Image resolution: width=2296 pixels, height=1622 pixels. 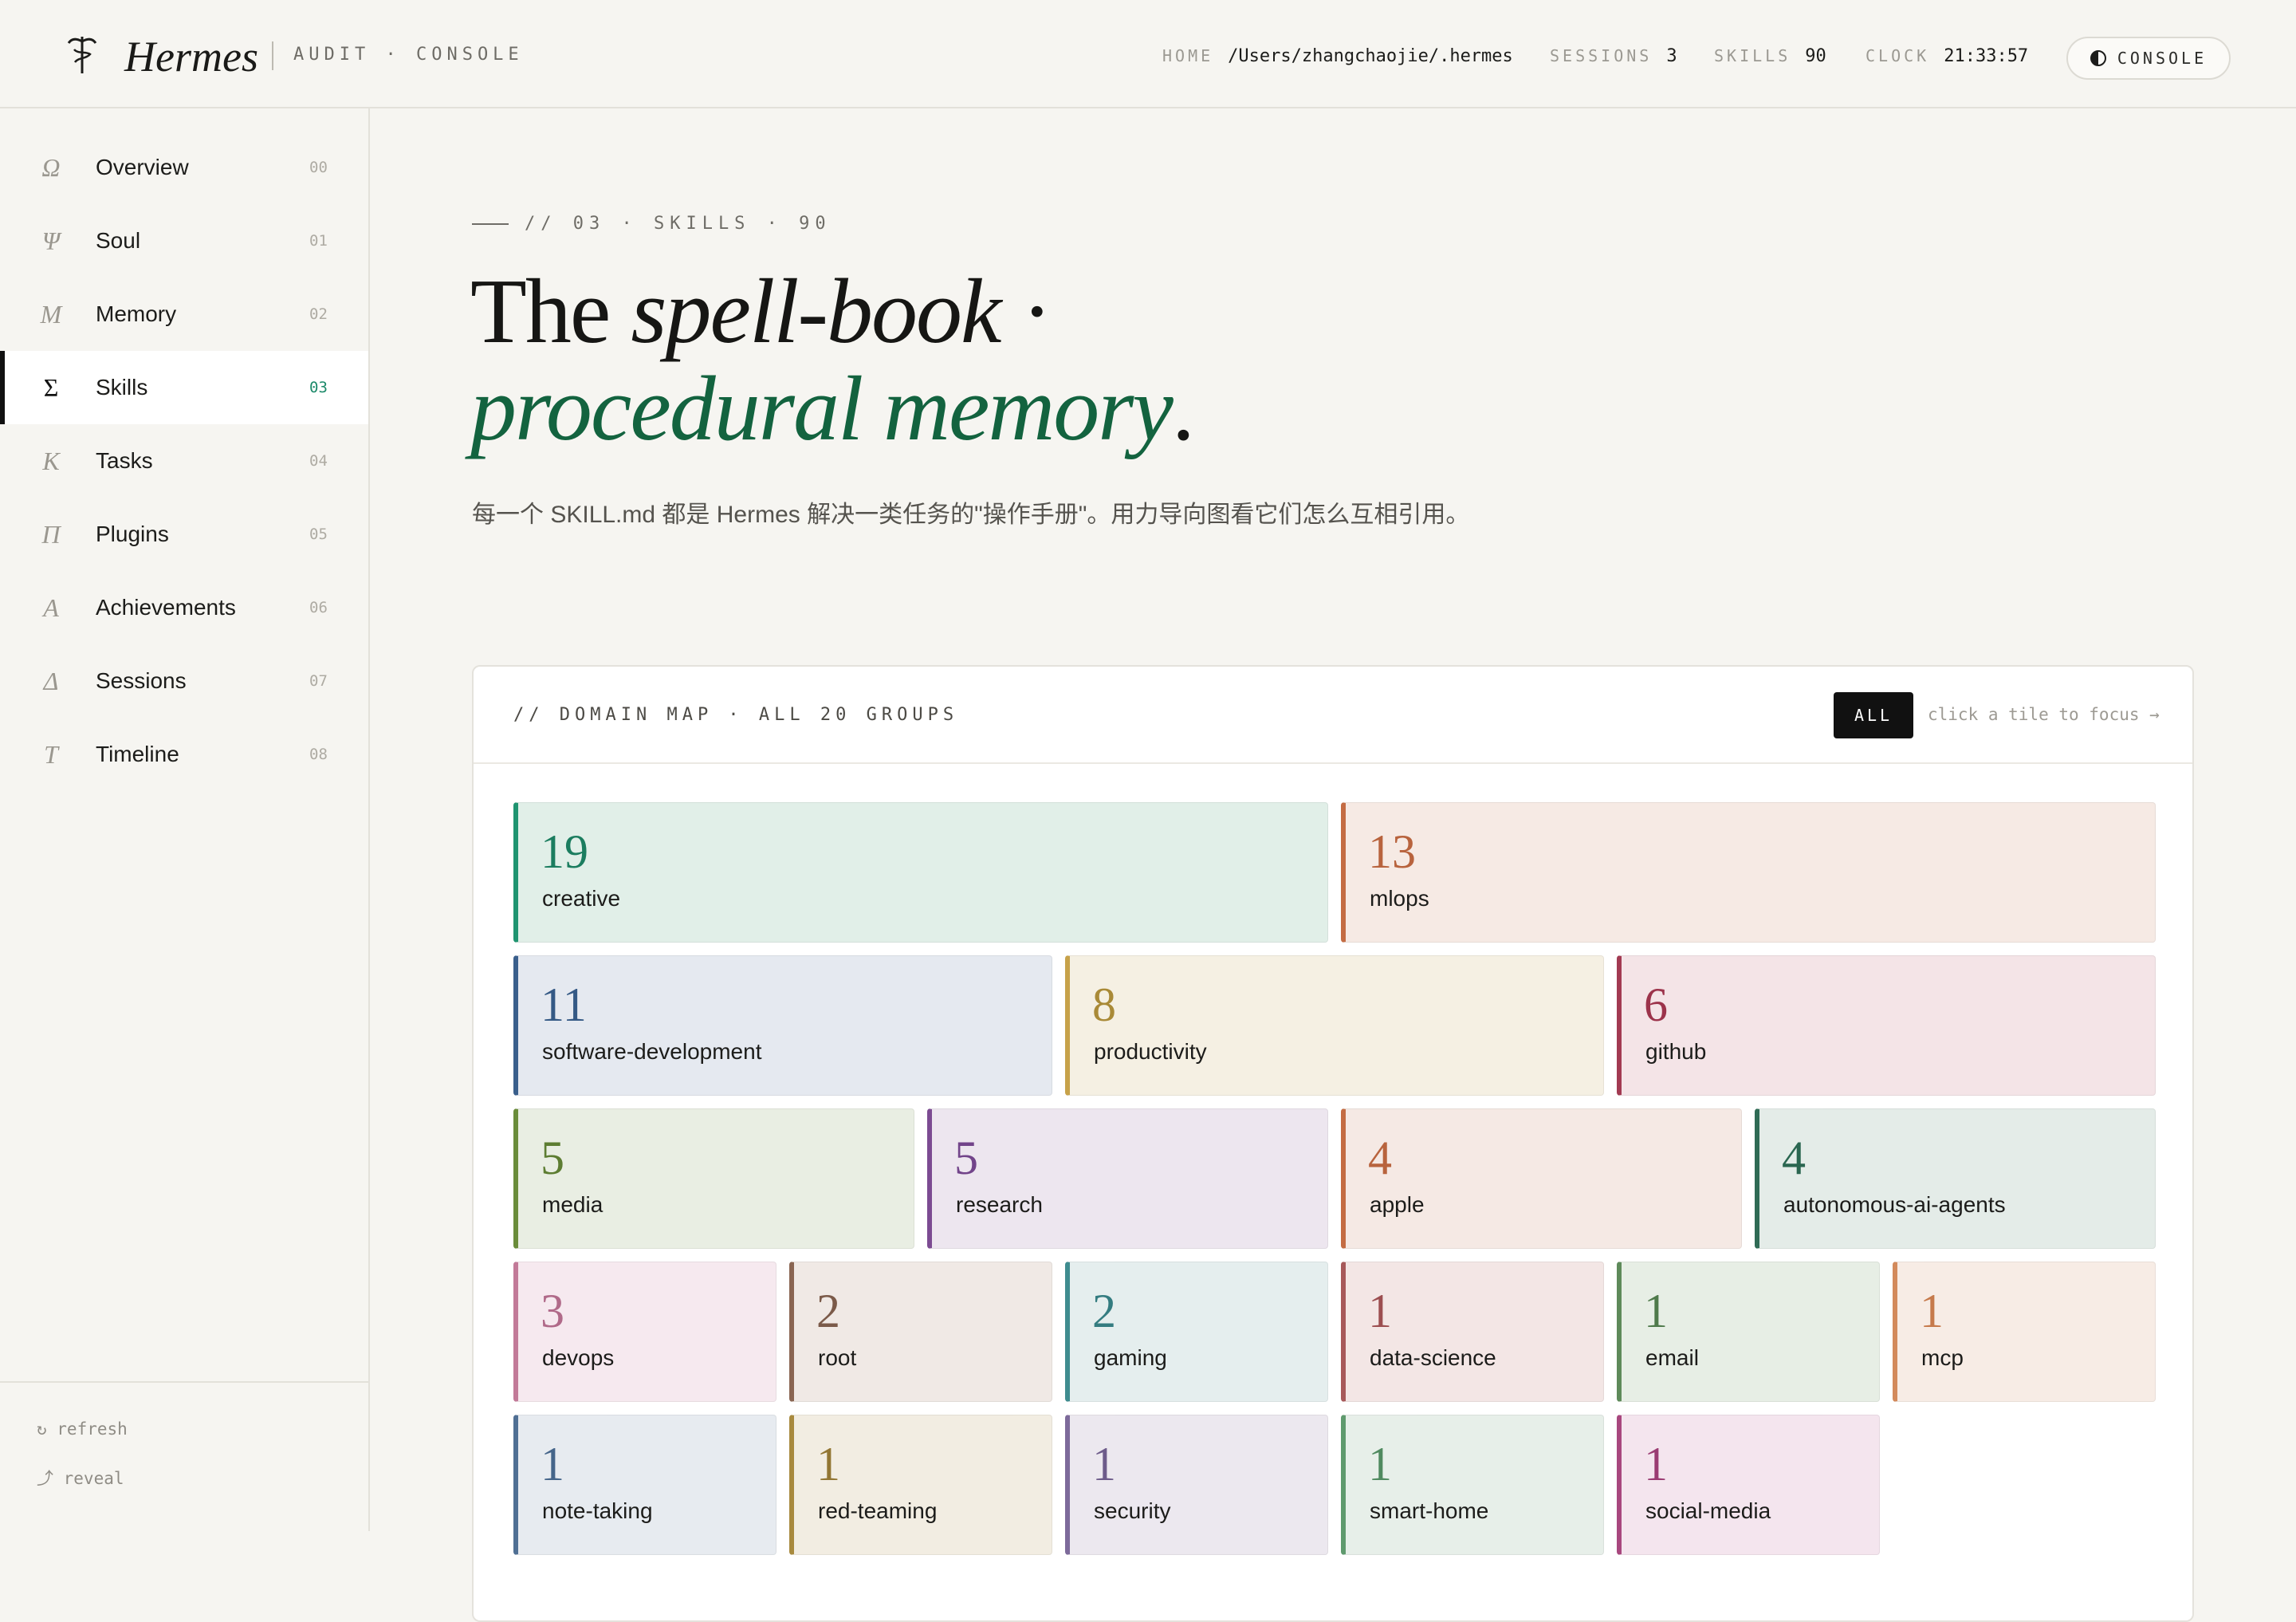 I want to click on sidebar-item-sessions: Δ Sessions 07, so click(x=184, y=681).